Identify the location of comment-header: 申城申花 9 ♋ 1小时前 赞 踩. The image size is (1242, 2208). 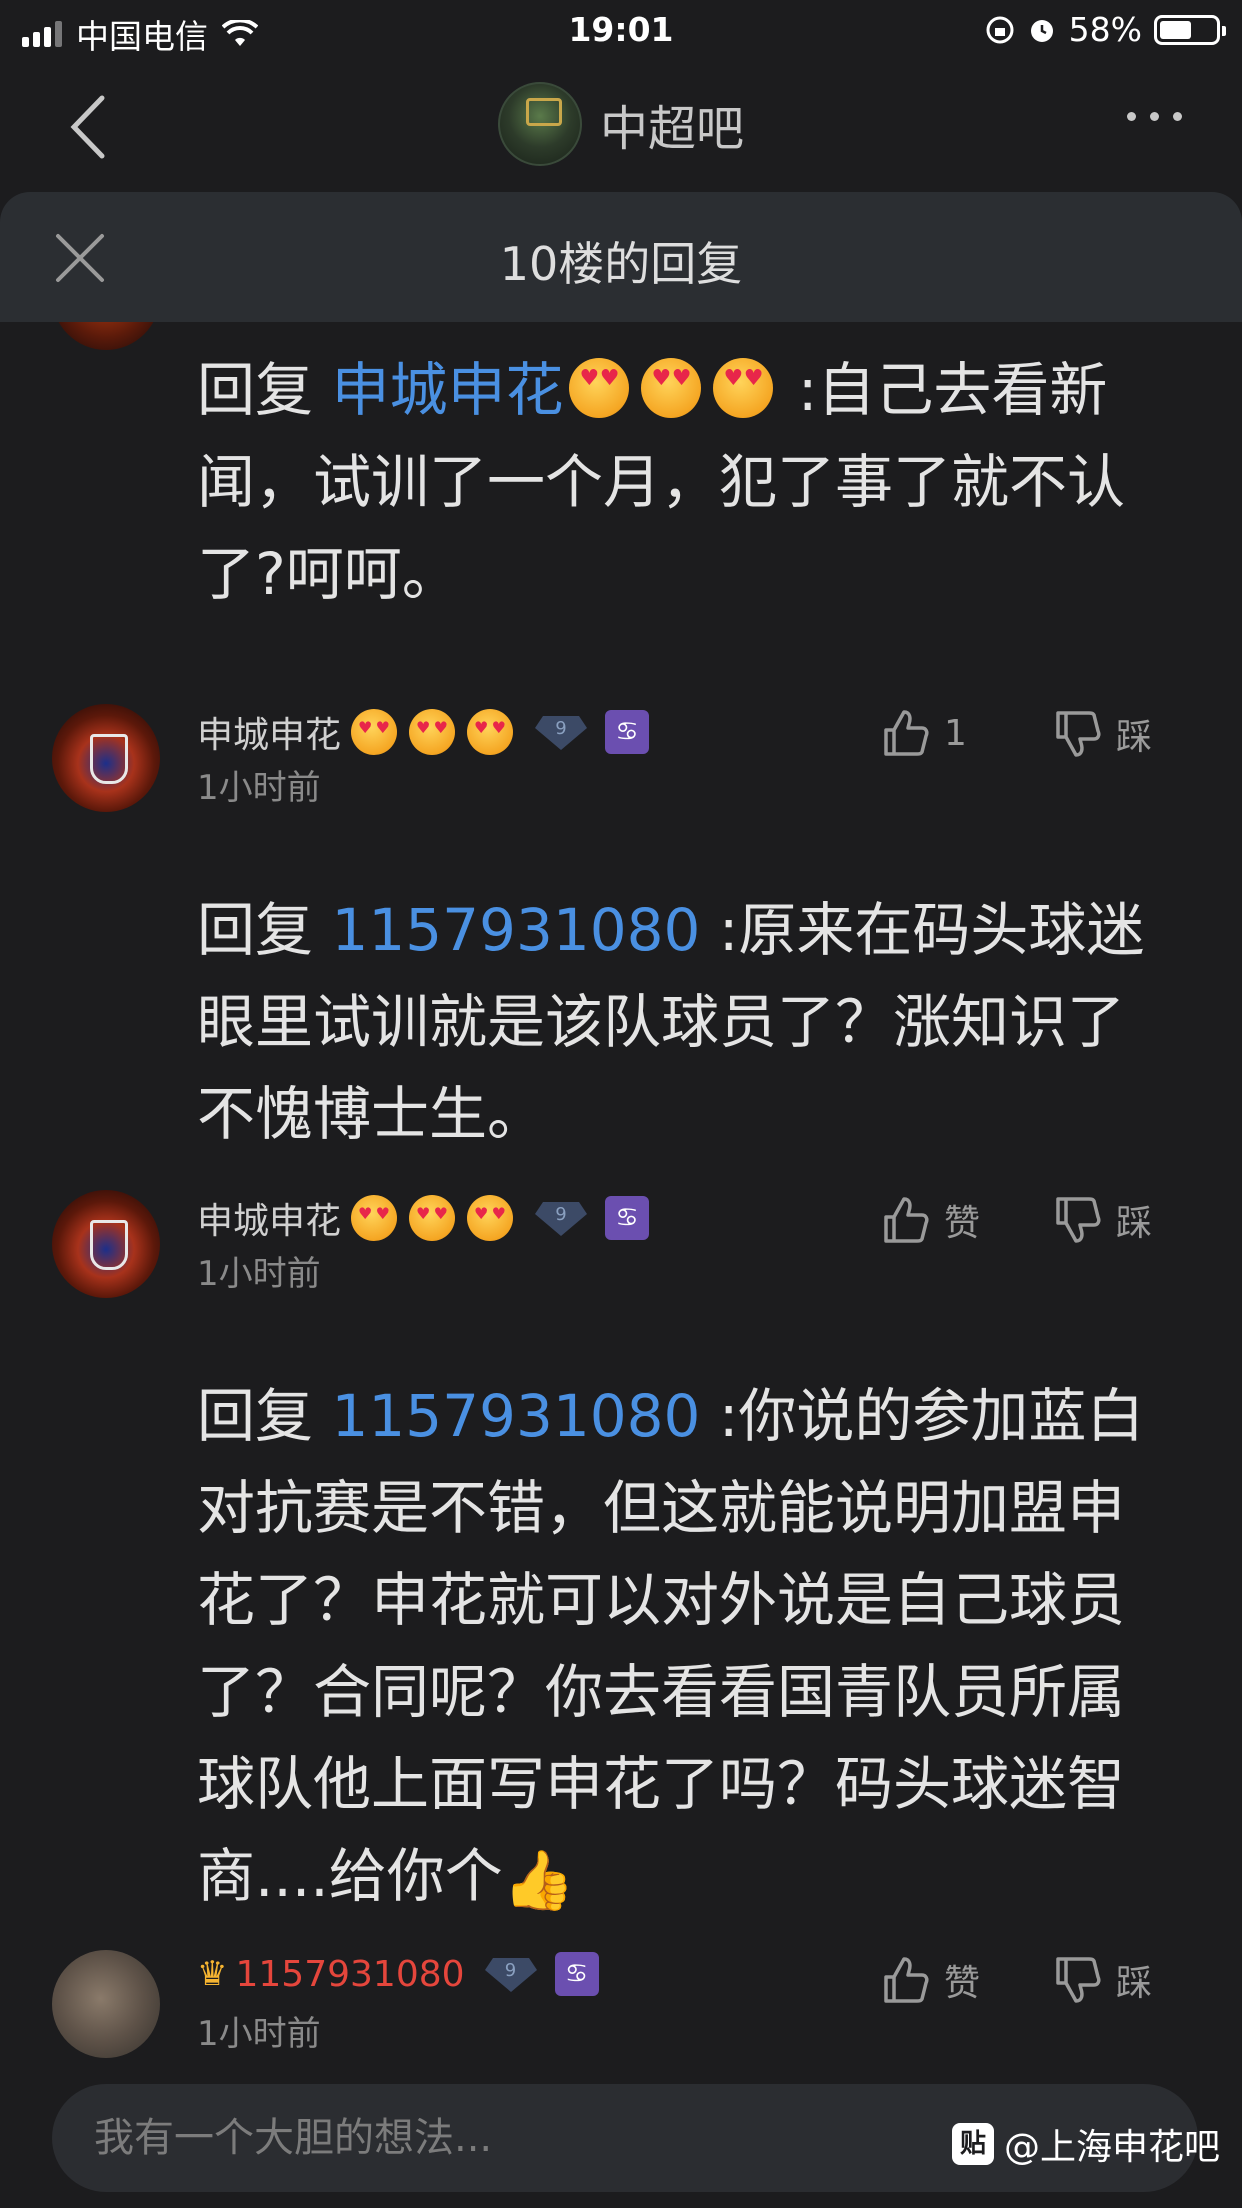
(621, 1255).